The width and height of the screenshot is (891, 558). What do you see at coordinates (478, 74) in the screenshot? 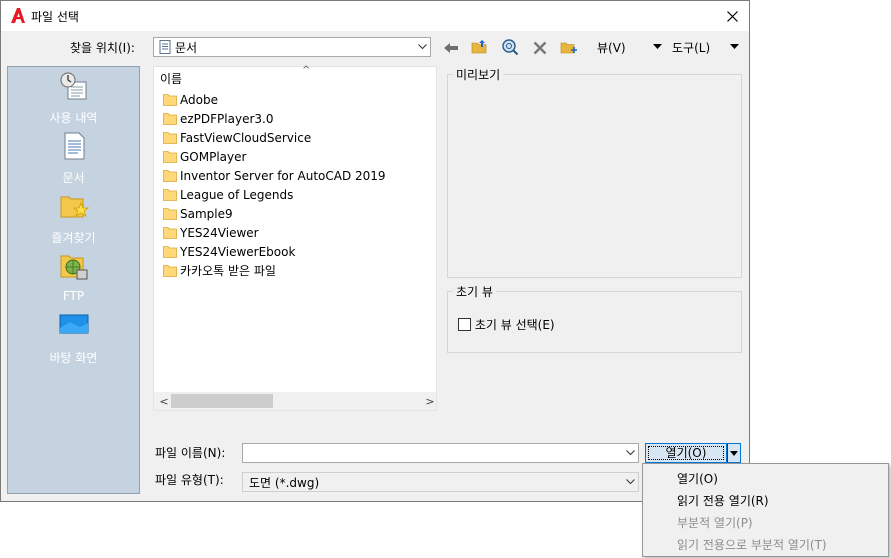
I see `preview-title: 미리보기` at bounding box center [478, 74].